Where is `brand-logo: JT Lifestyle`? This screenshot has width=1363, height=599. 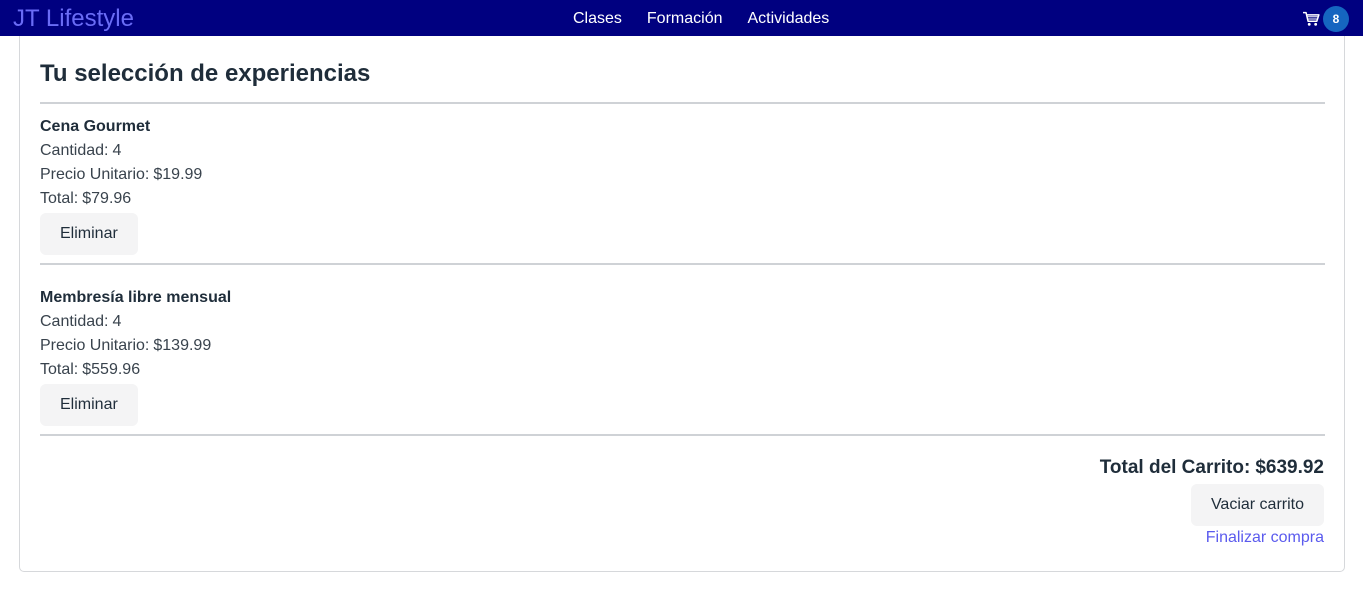 brand-logo: JT Lifestyle is located at coordinates (73, 18).